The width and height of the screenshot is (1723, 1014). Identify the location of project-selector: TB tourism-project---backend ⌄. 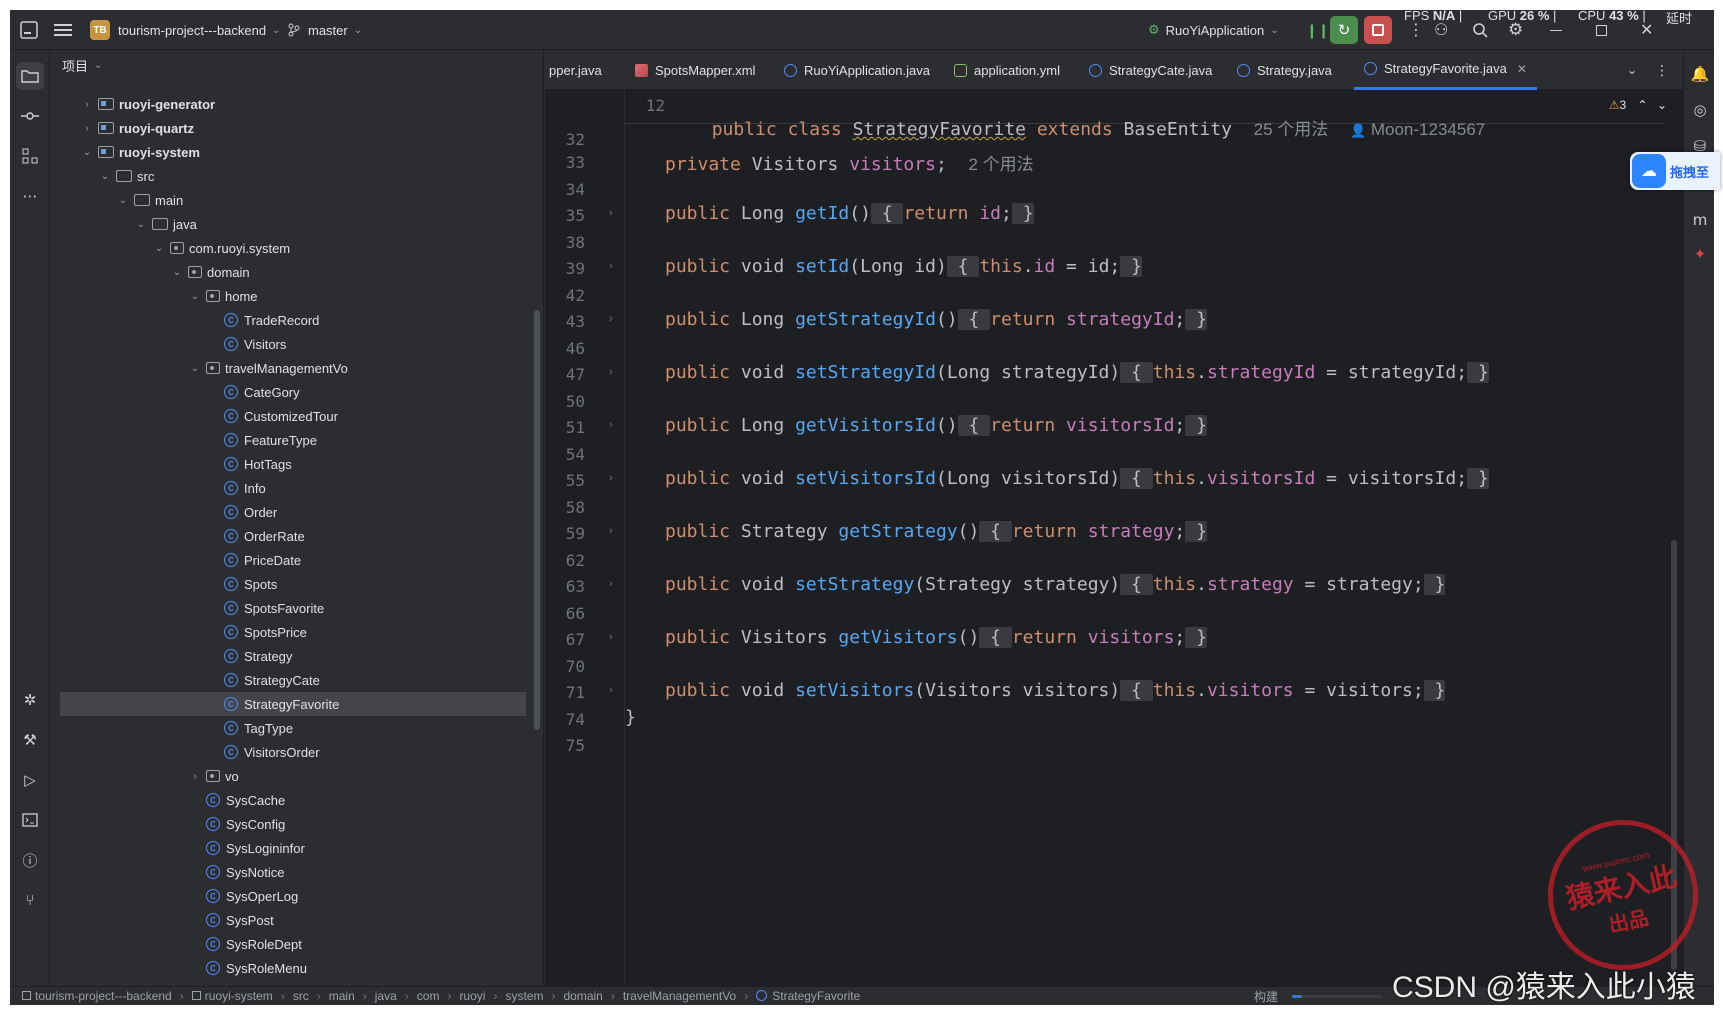
(185, 30).